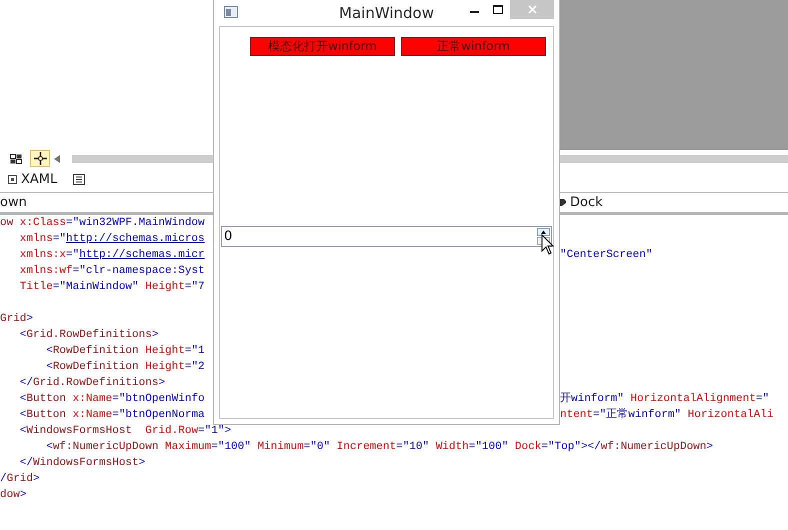 Image resolution: width=788 pixels, height=530 pixels. I want to click on code-line: <RowDefinition Height="2, so click(125, 367).